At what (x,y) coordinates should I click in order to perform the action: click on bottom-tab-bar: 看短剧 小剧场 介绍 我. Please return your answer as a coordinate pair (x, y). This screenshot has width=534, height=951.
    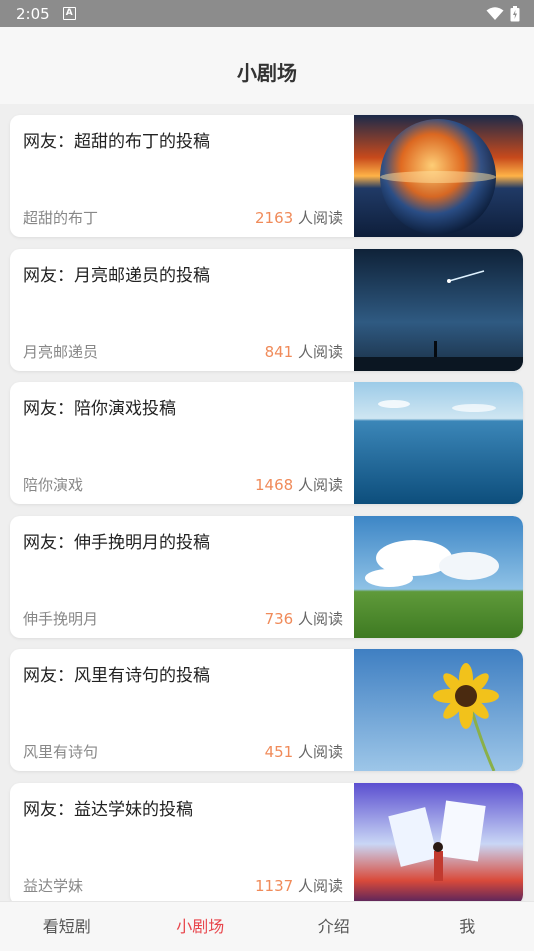
    Looking at the image, I should click on (267, 926).